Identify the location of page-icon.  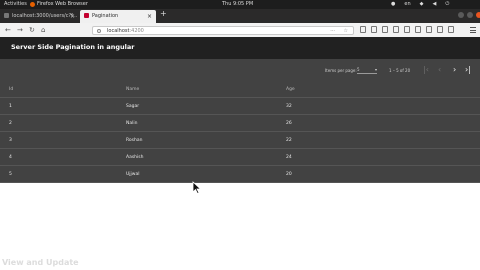
(6, 15).